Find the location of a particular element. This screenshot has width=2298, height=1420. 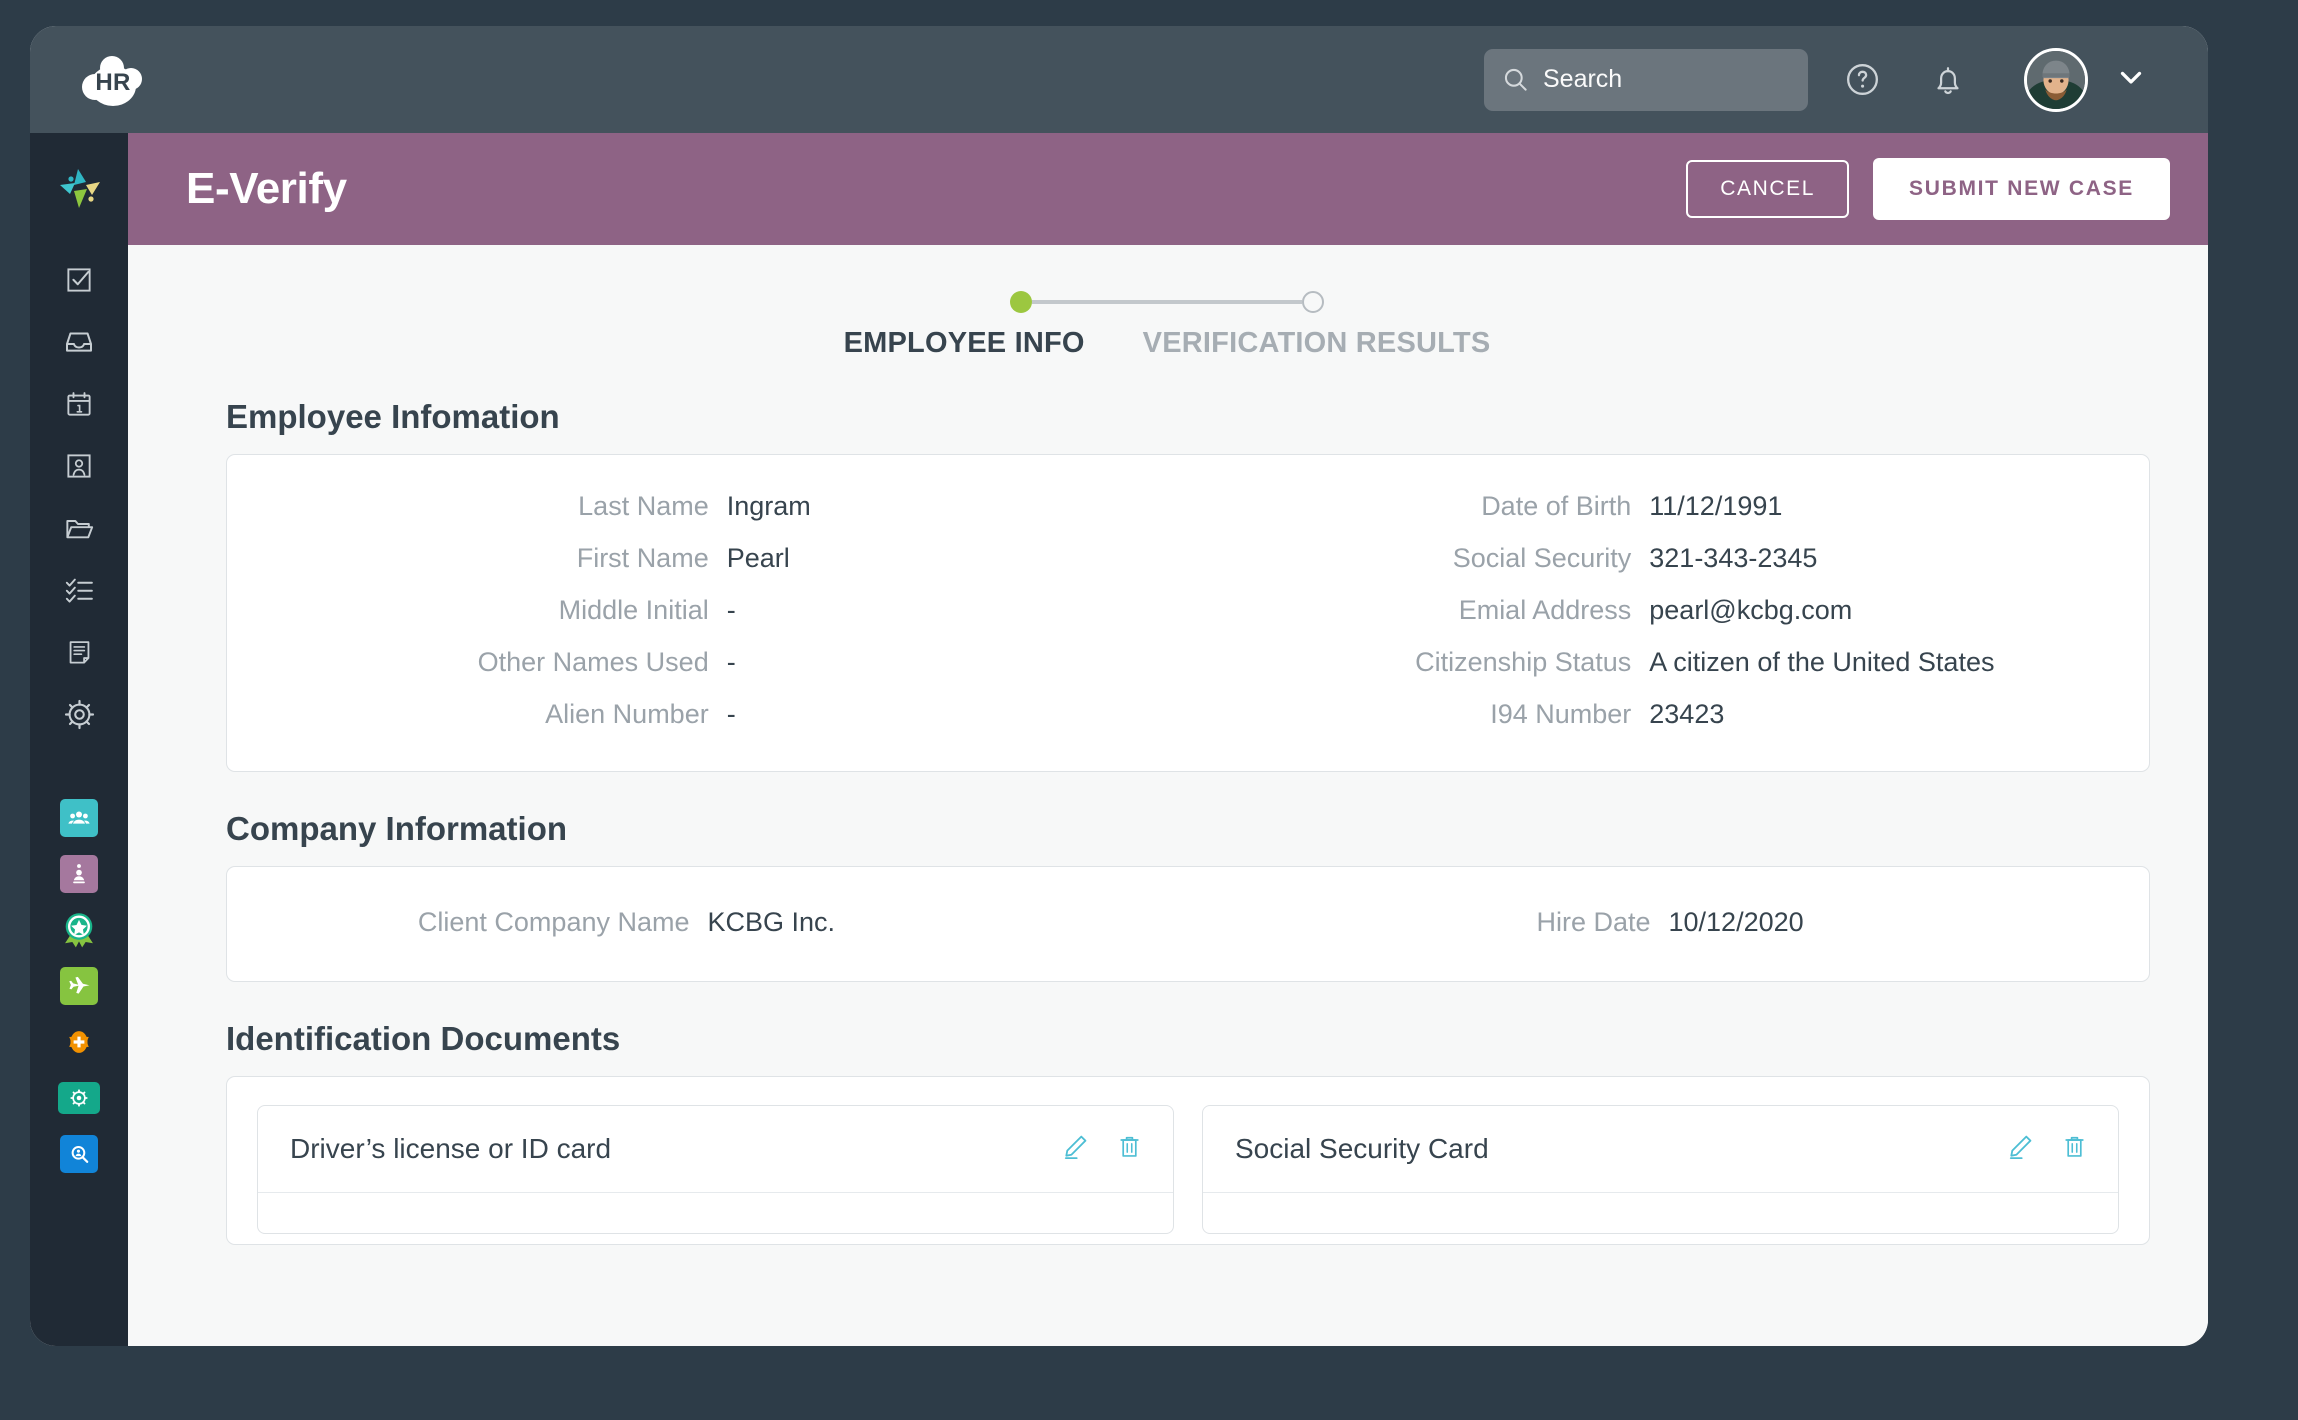

checkbox-icon is located at coordinates (79, 280).